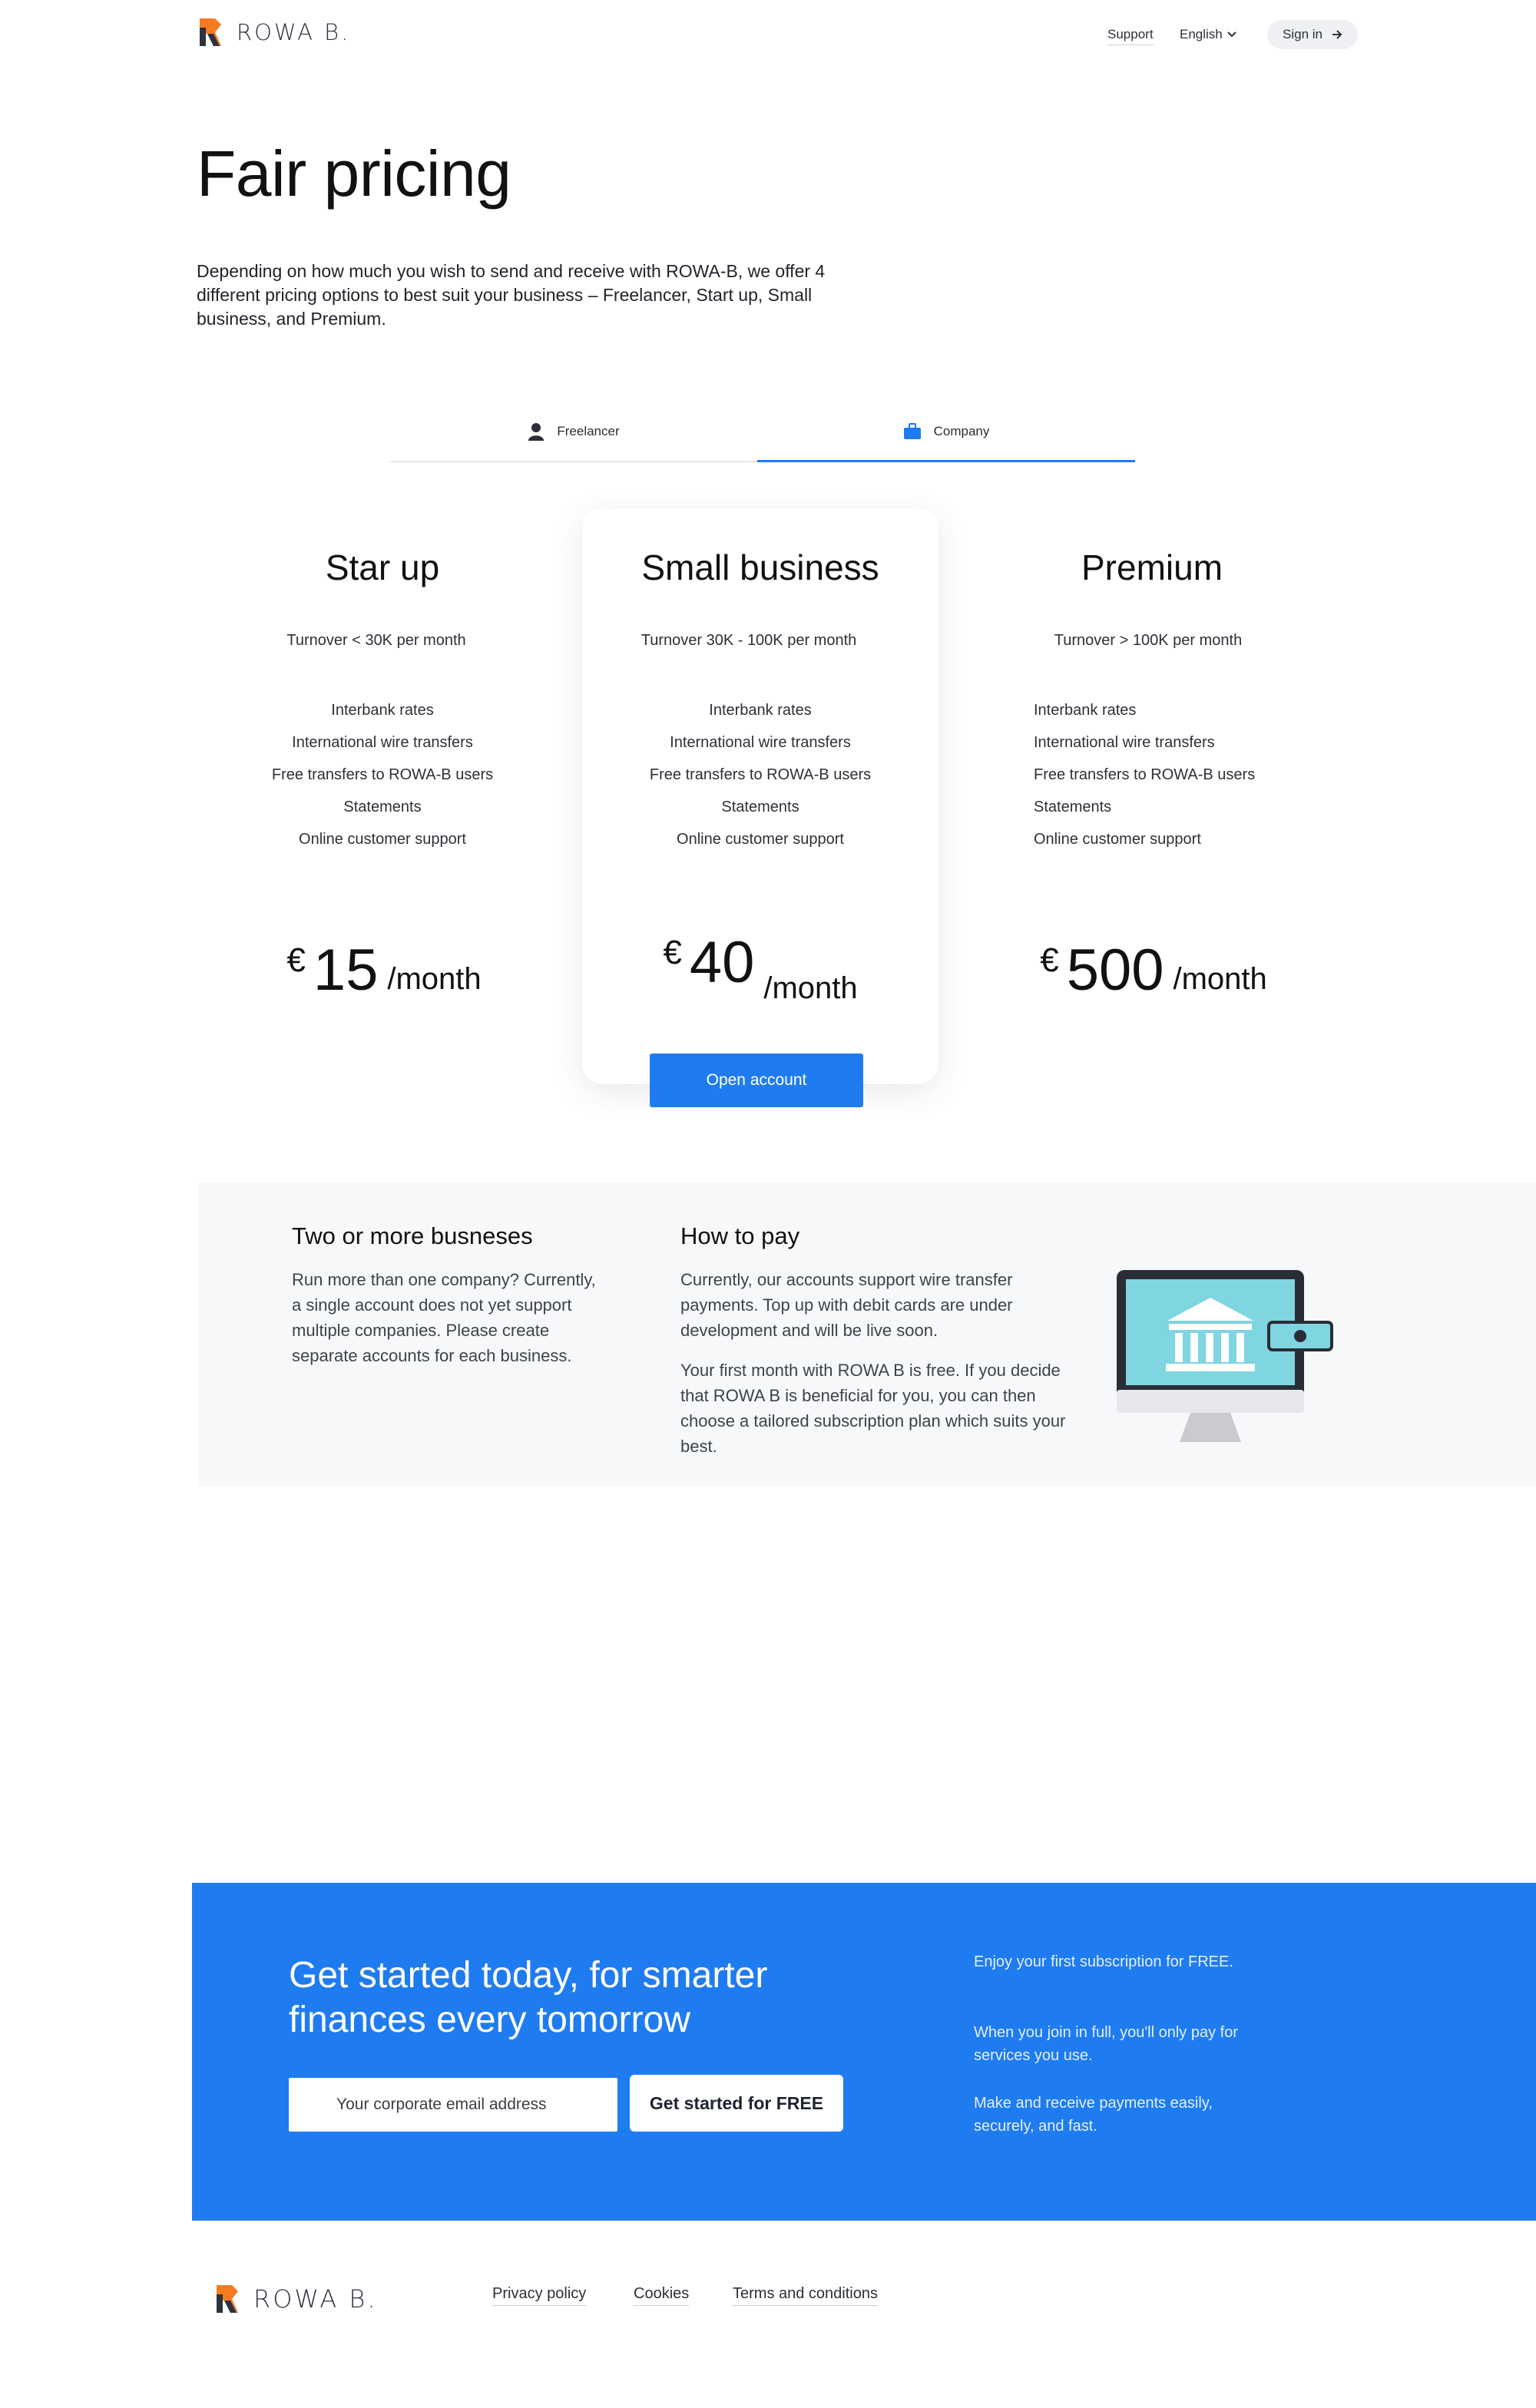 The width and height of the screenshot is (1536, 2408). I want to click on briefcase-icon, so click(912, 431).